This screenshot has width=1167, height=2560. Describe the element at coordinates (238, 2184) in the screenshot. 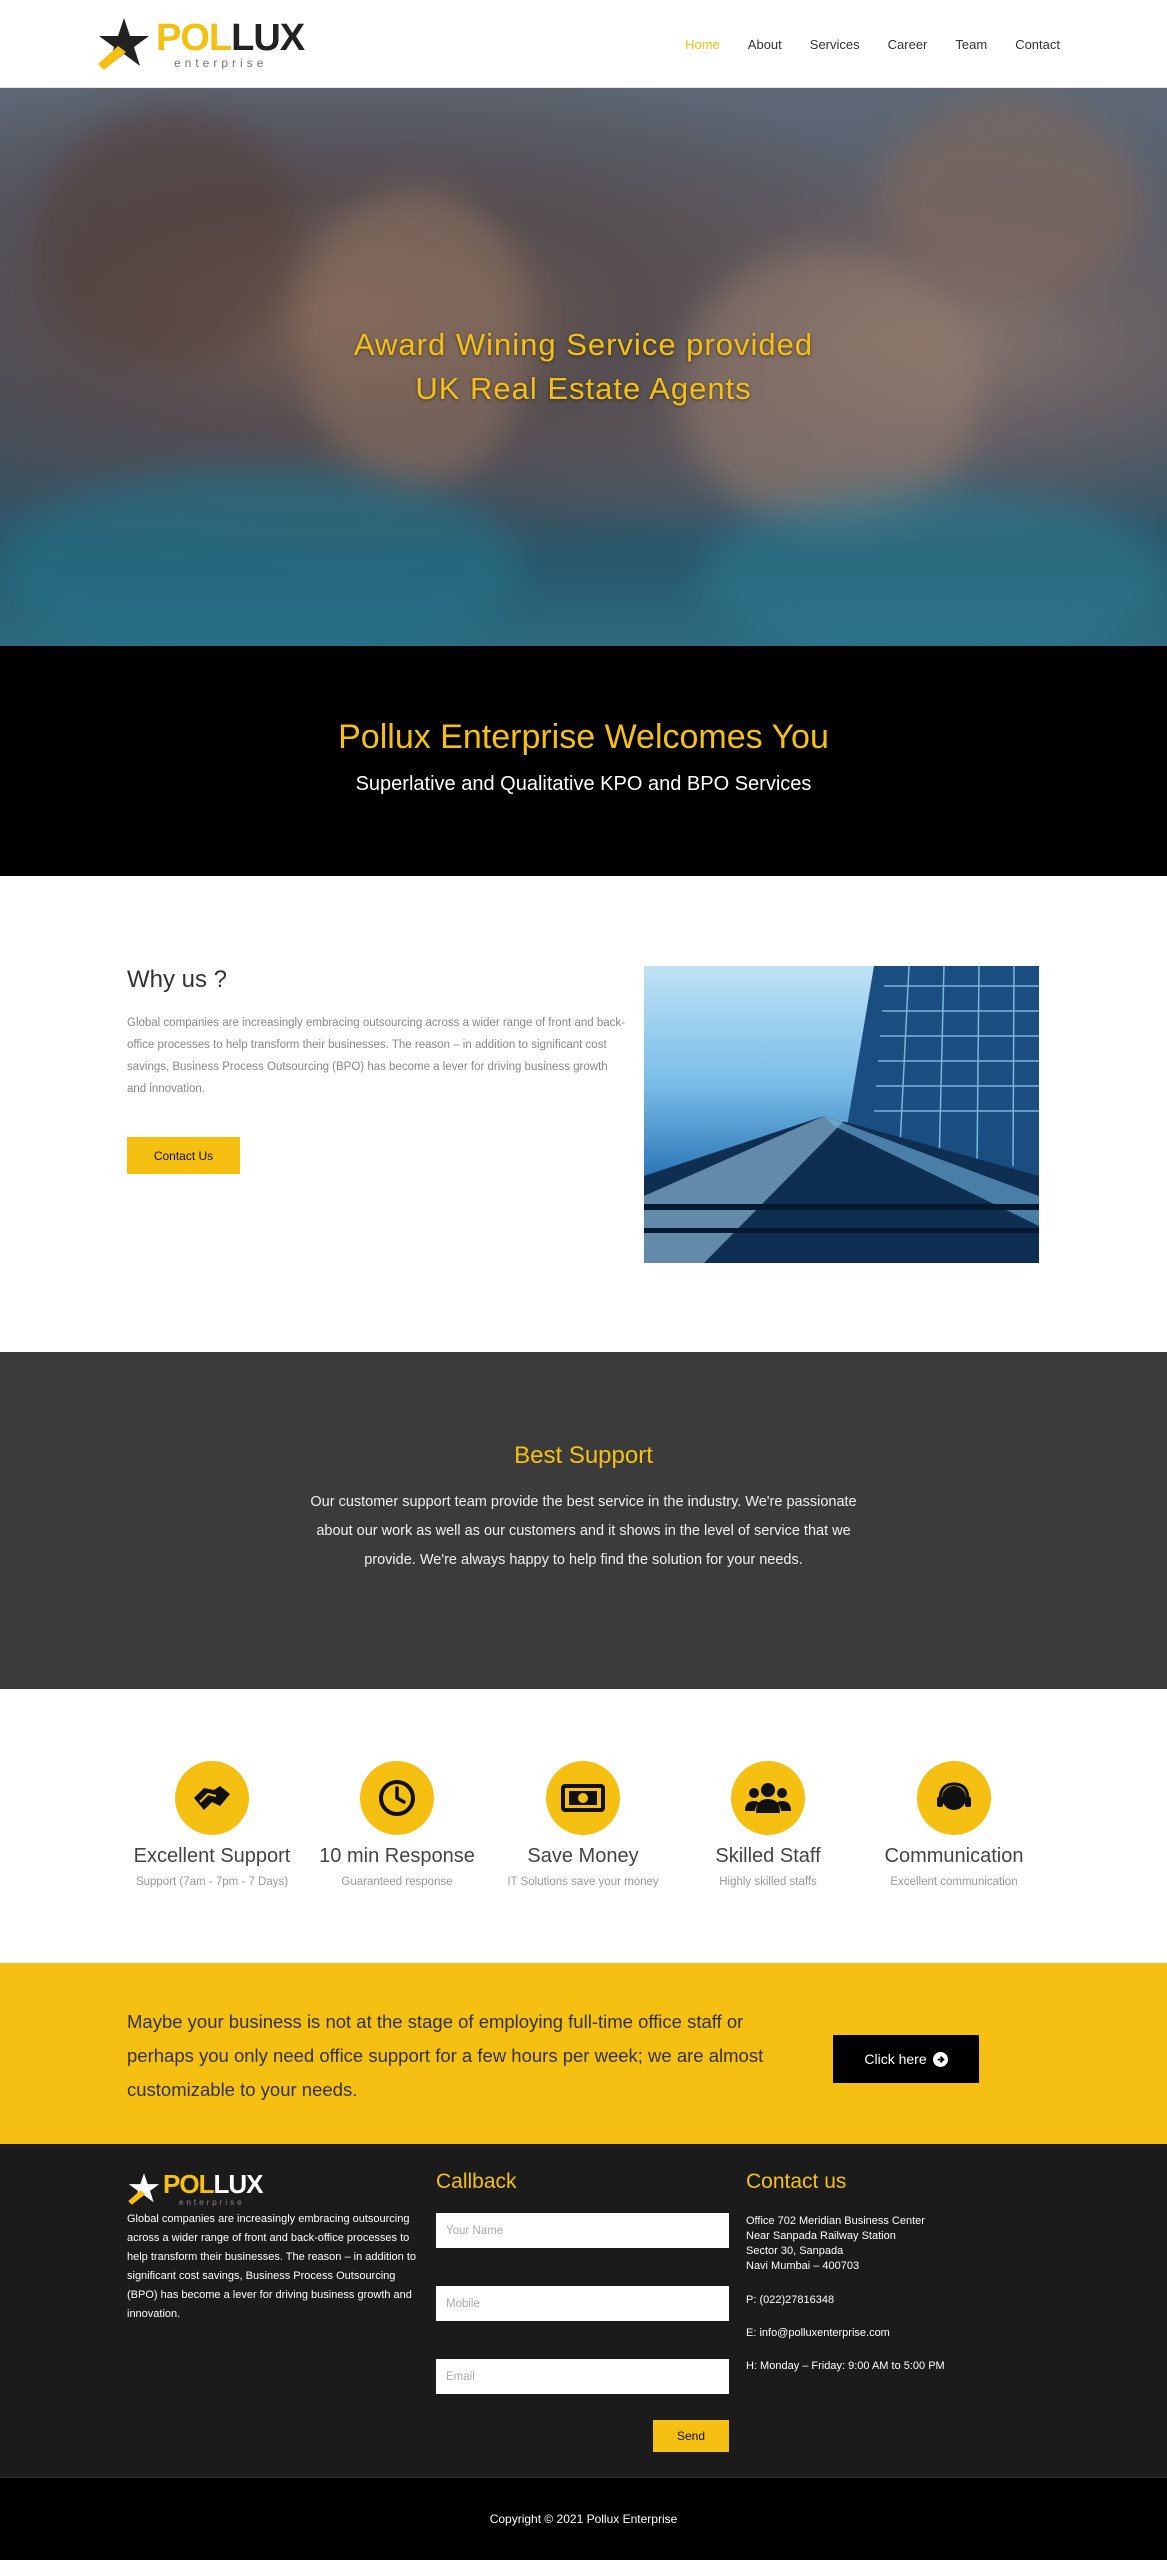

I see `footer-brand-lux: LUX` at that location.